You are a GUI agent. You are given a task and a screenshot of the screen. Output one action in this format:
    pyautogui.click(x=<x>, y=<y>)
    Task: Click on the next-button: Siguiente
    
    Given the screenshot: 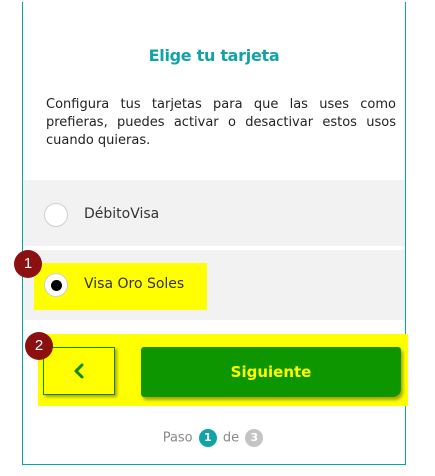 What is the action you would take?
    pyautogui.click(x=271, y=372)
    